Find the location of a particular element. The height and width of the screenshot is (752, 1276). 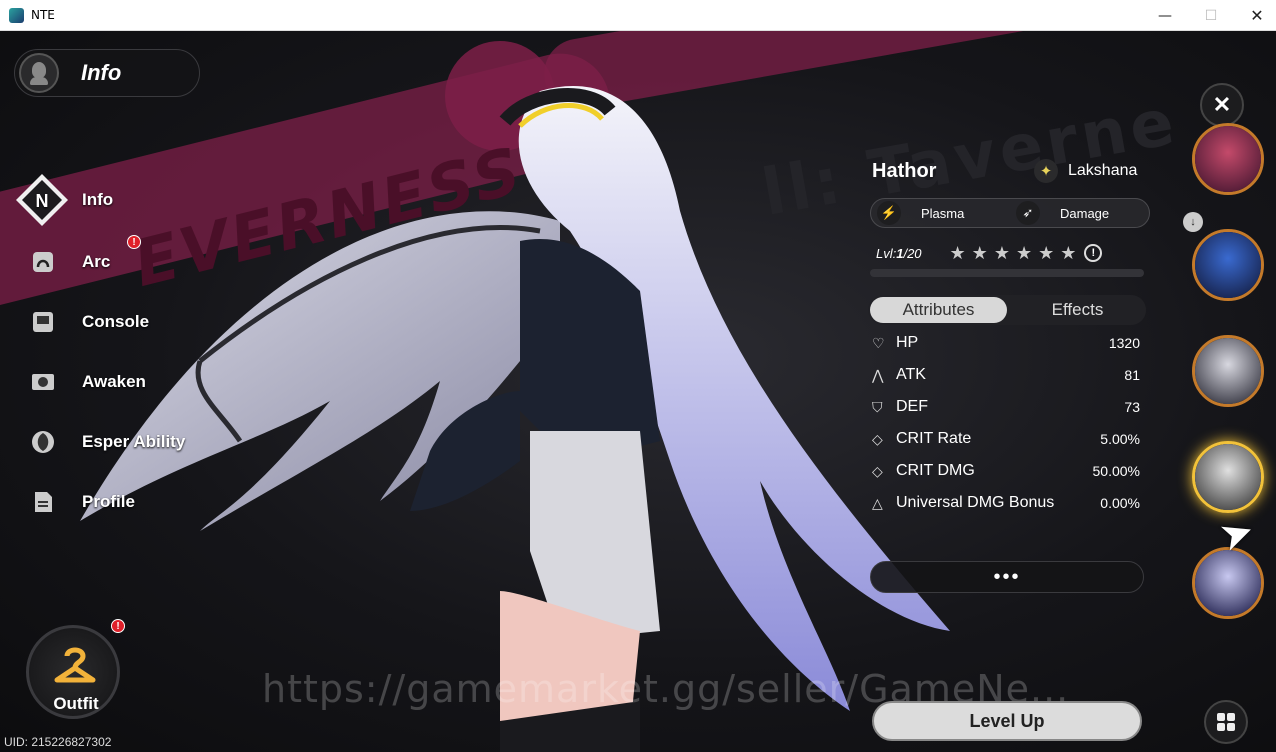

attribute-row-universal-dmg: △ Universal DMG Bonus 0.00% is located at coordinates (1006, 503).